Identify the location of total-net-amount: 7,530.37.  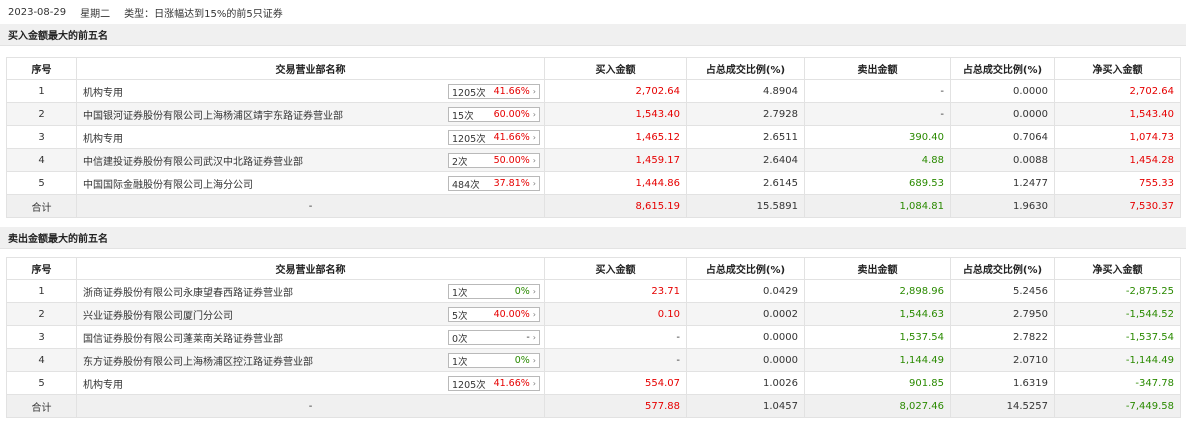
(1117, 206).